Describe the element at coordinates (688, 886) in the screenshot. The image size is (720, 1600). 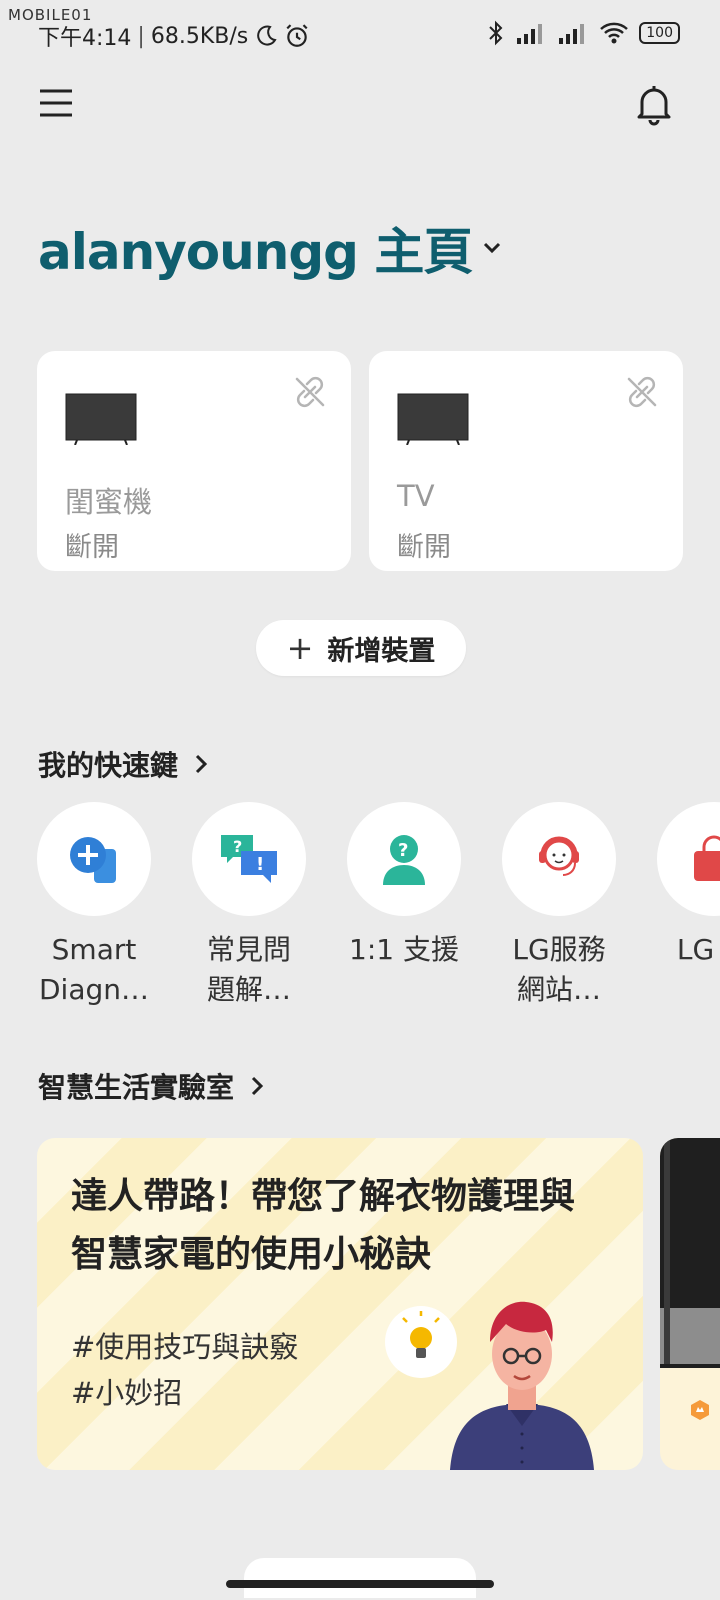
I see `shortcut-lg-shop: LG 商` at that location.